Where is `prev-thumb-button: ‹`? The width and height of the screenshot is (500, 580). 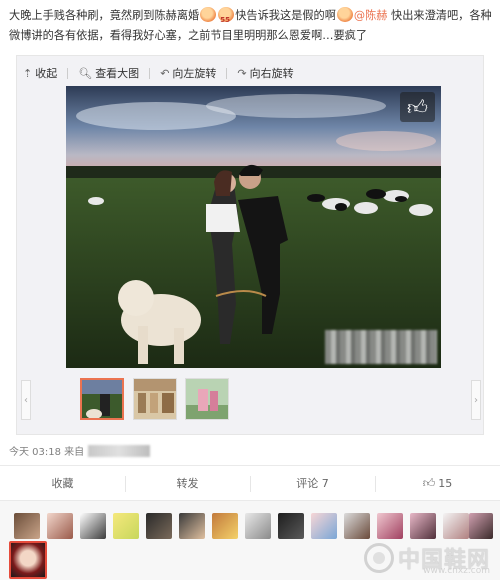 prev-thumb-button: ‹ is located at coordinates (26, 400).